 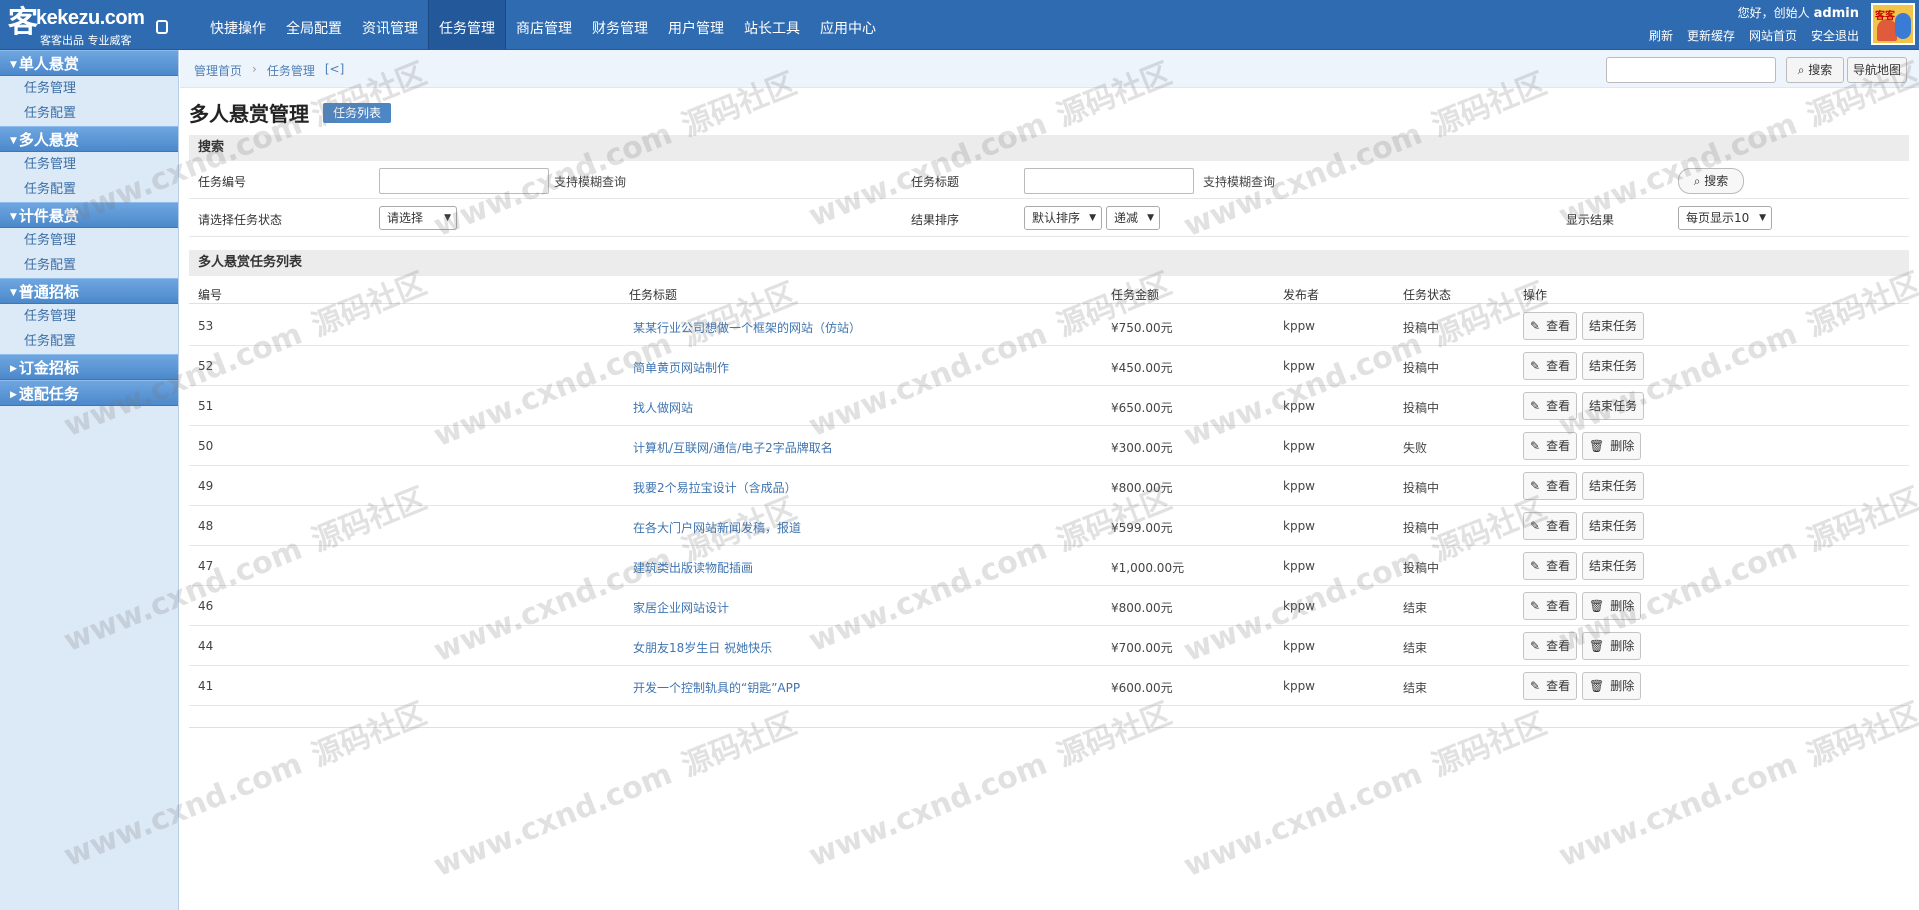 What do you see at coordinates (206, 606) in the screenshot?
I see `cell-id: 46` at bounding box center [206, 606].